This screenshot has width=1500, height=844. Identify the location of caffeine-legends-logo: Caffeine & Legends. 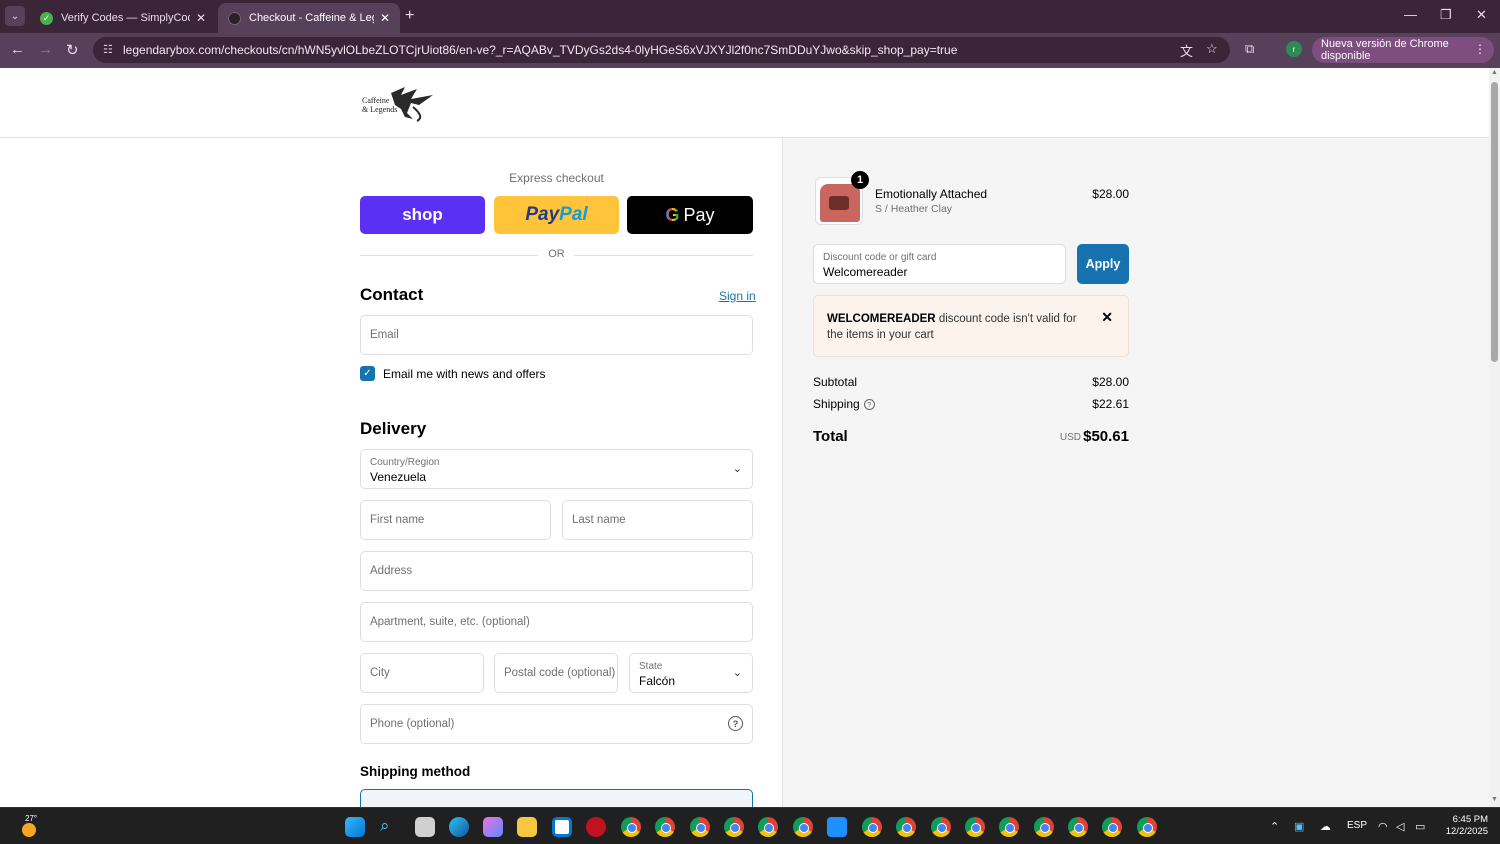
(401, 103).